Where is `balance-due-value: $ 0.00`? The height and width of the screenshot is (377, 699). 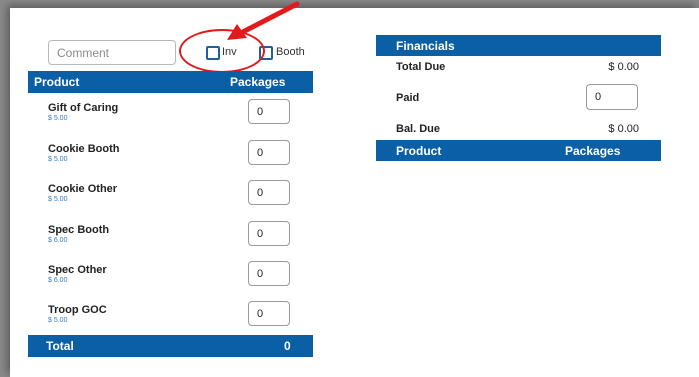 balance-due-value: $ 0.00 is located at coordinates (623, 129).